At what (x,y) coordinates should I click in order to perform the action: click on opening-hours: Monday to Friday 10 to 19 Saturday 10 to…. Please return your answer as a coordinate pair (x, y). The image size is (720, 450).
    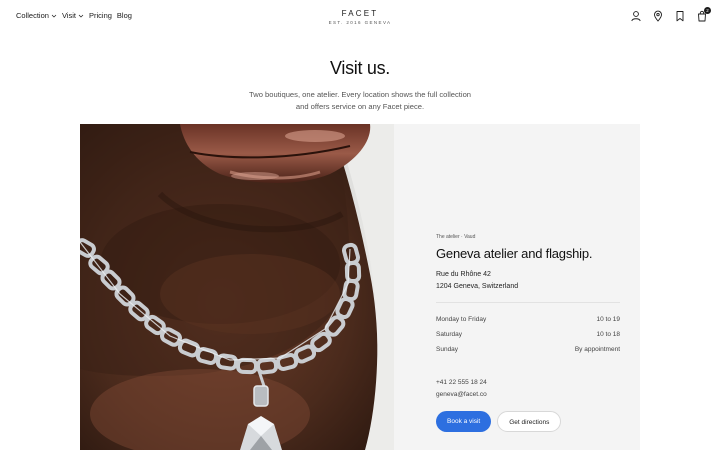
    Looking at the image, I should click on (528, 334).